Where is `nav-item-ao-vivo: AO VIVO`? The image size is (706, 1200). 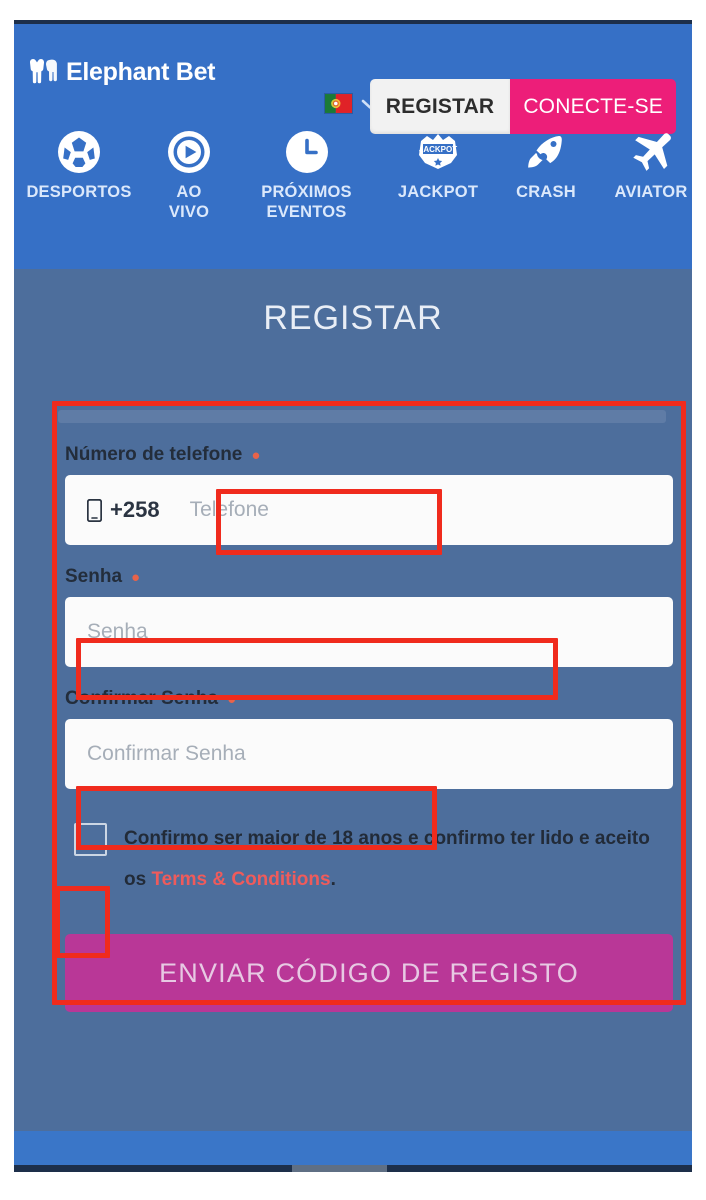
nav-item-ao-vivo: AO VIVO is located at coordinates (189, 175).